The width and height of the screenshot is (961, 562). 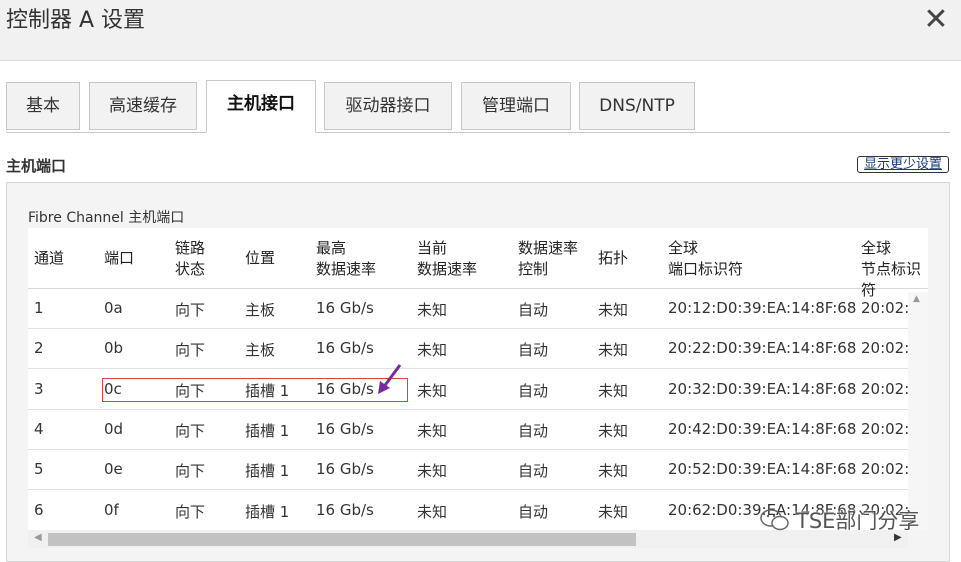 What do you see at coordinates (432, 248) in the screenshot?
I see `column-header-line: 当前` at bounding box center [432, 248].